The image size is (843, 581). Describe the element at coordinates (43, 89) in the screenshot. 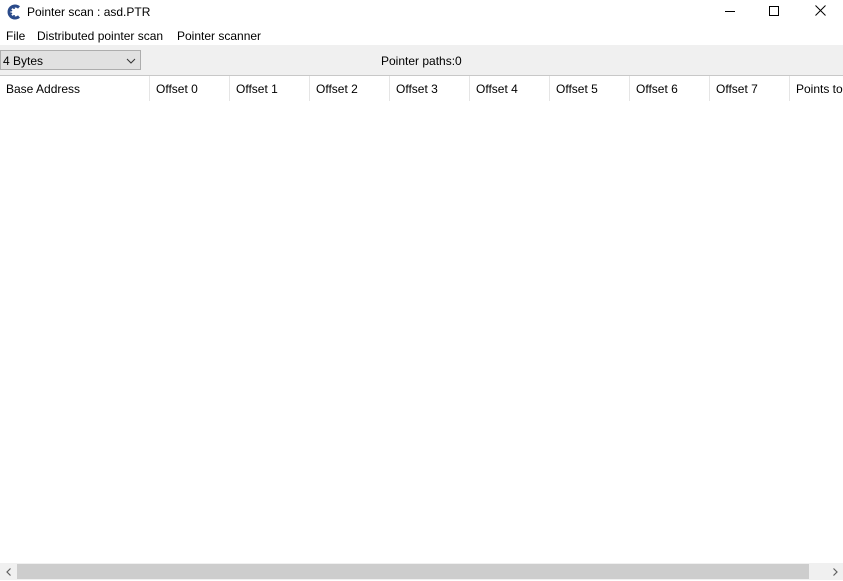

I see `column-label: Base Address` at that location.